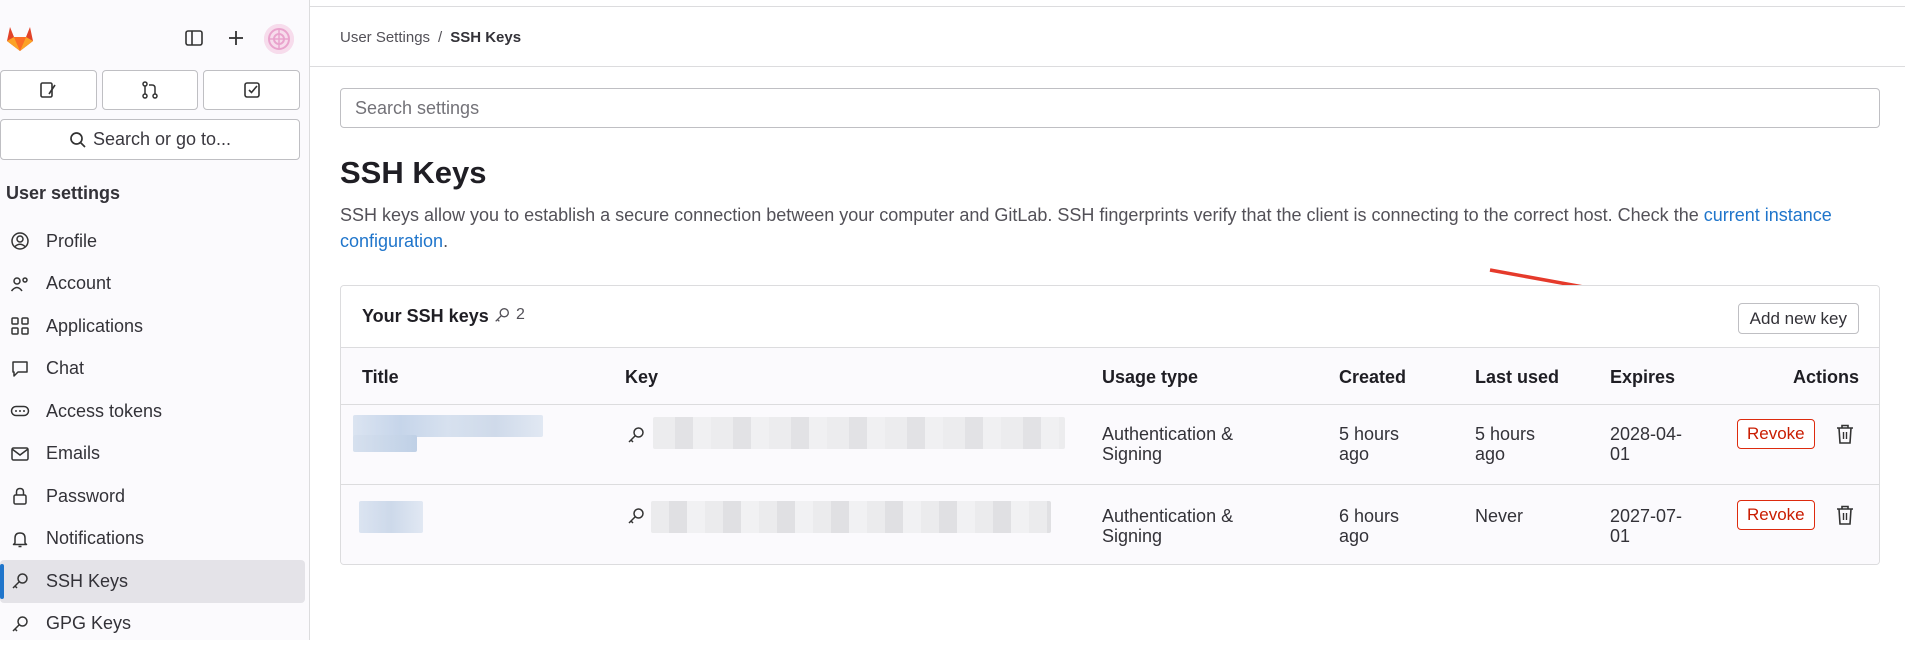 Image resolution: width=1905 pixels, height=645 pixels. I want to click on sidebar-item-gpg-keys: GPG Keys, so click(152, 624).